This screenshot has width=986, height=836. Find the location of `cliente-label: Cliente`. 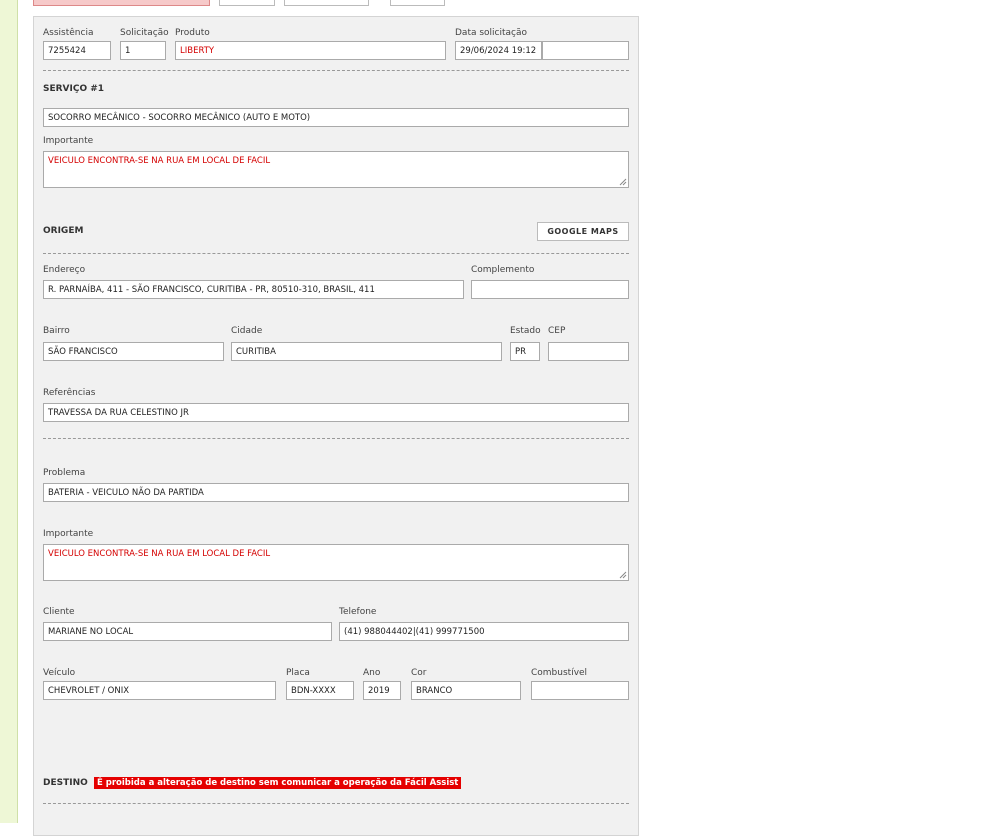

cliente-label: Cliente is located at coordinates (59, 612).